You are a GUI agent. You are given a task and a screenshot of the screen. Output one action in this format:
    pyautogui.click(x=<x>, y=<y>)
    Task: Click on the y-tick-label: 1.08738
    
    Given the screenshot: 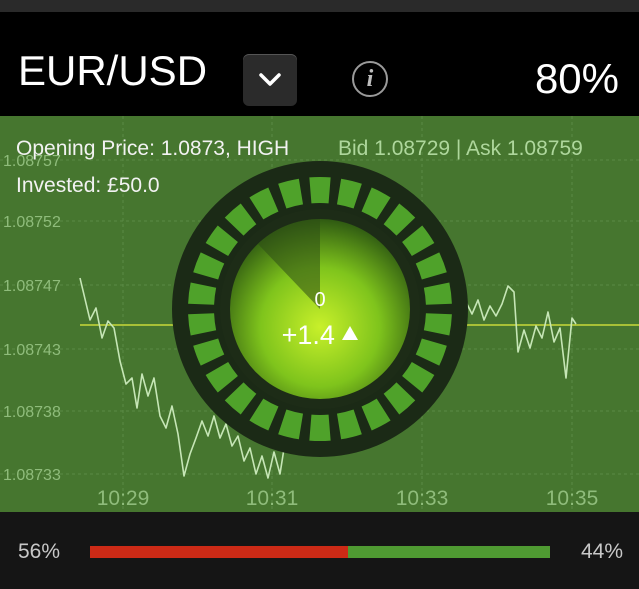 What is the action you would take?
    pyautogui.click(x=32, y=412)
    